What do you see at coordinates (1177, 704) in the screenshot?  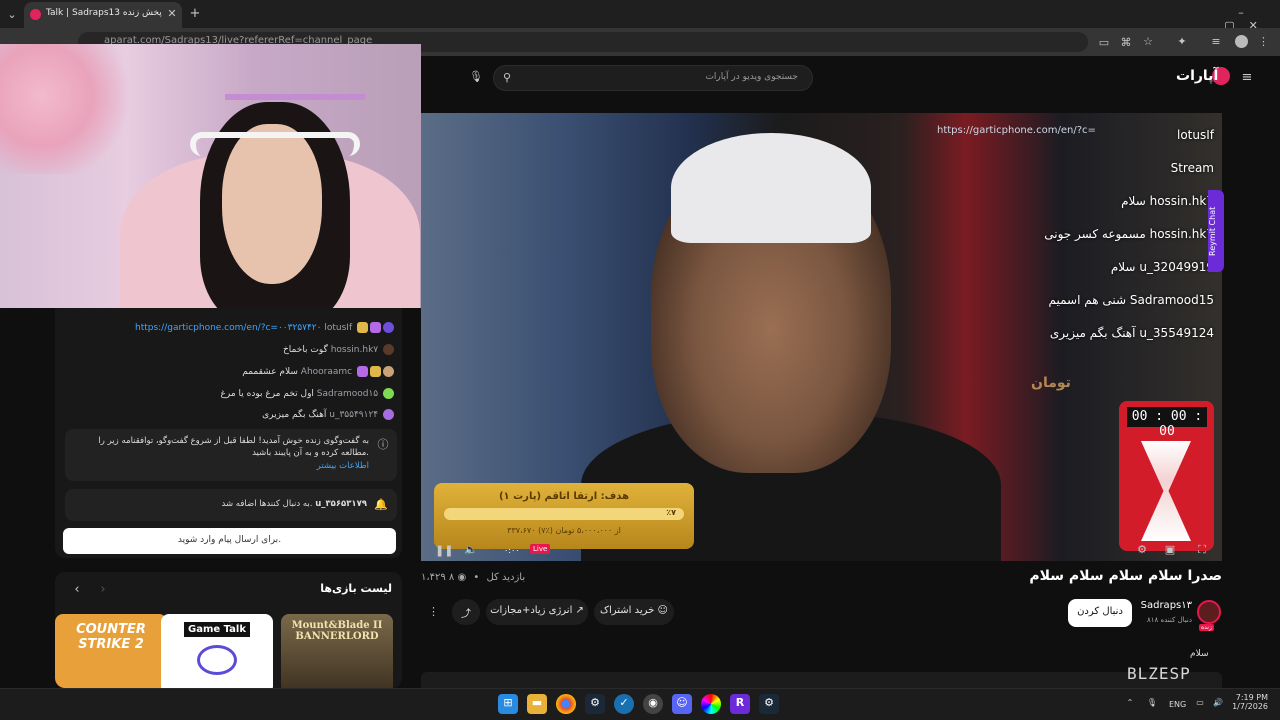 I see `language-indicator: ENG` at bounding box center [1177, 704].